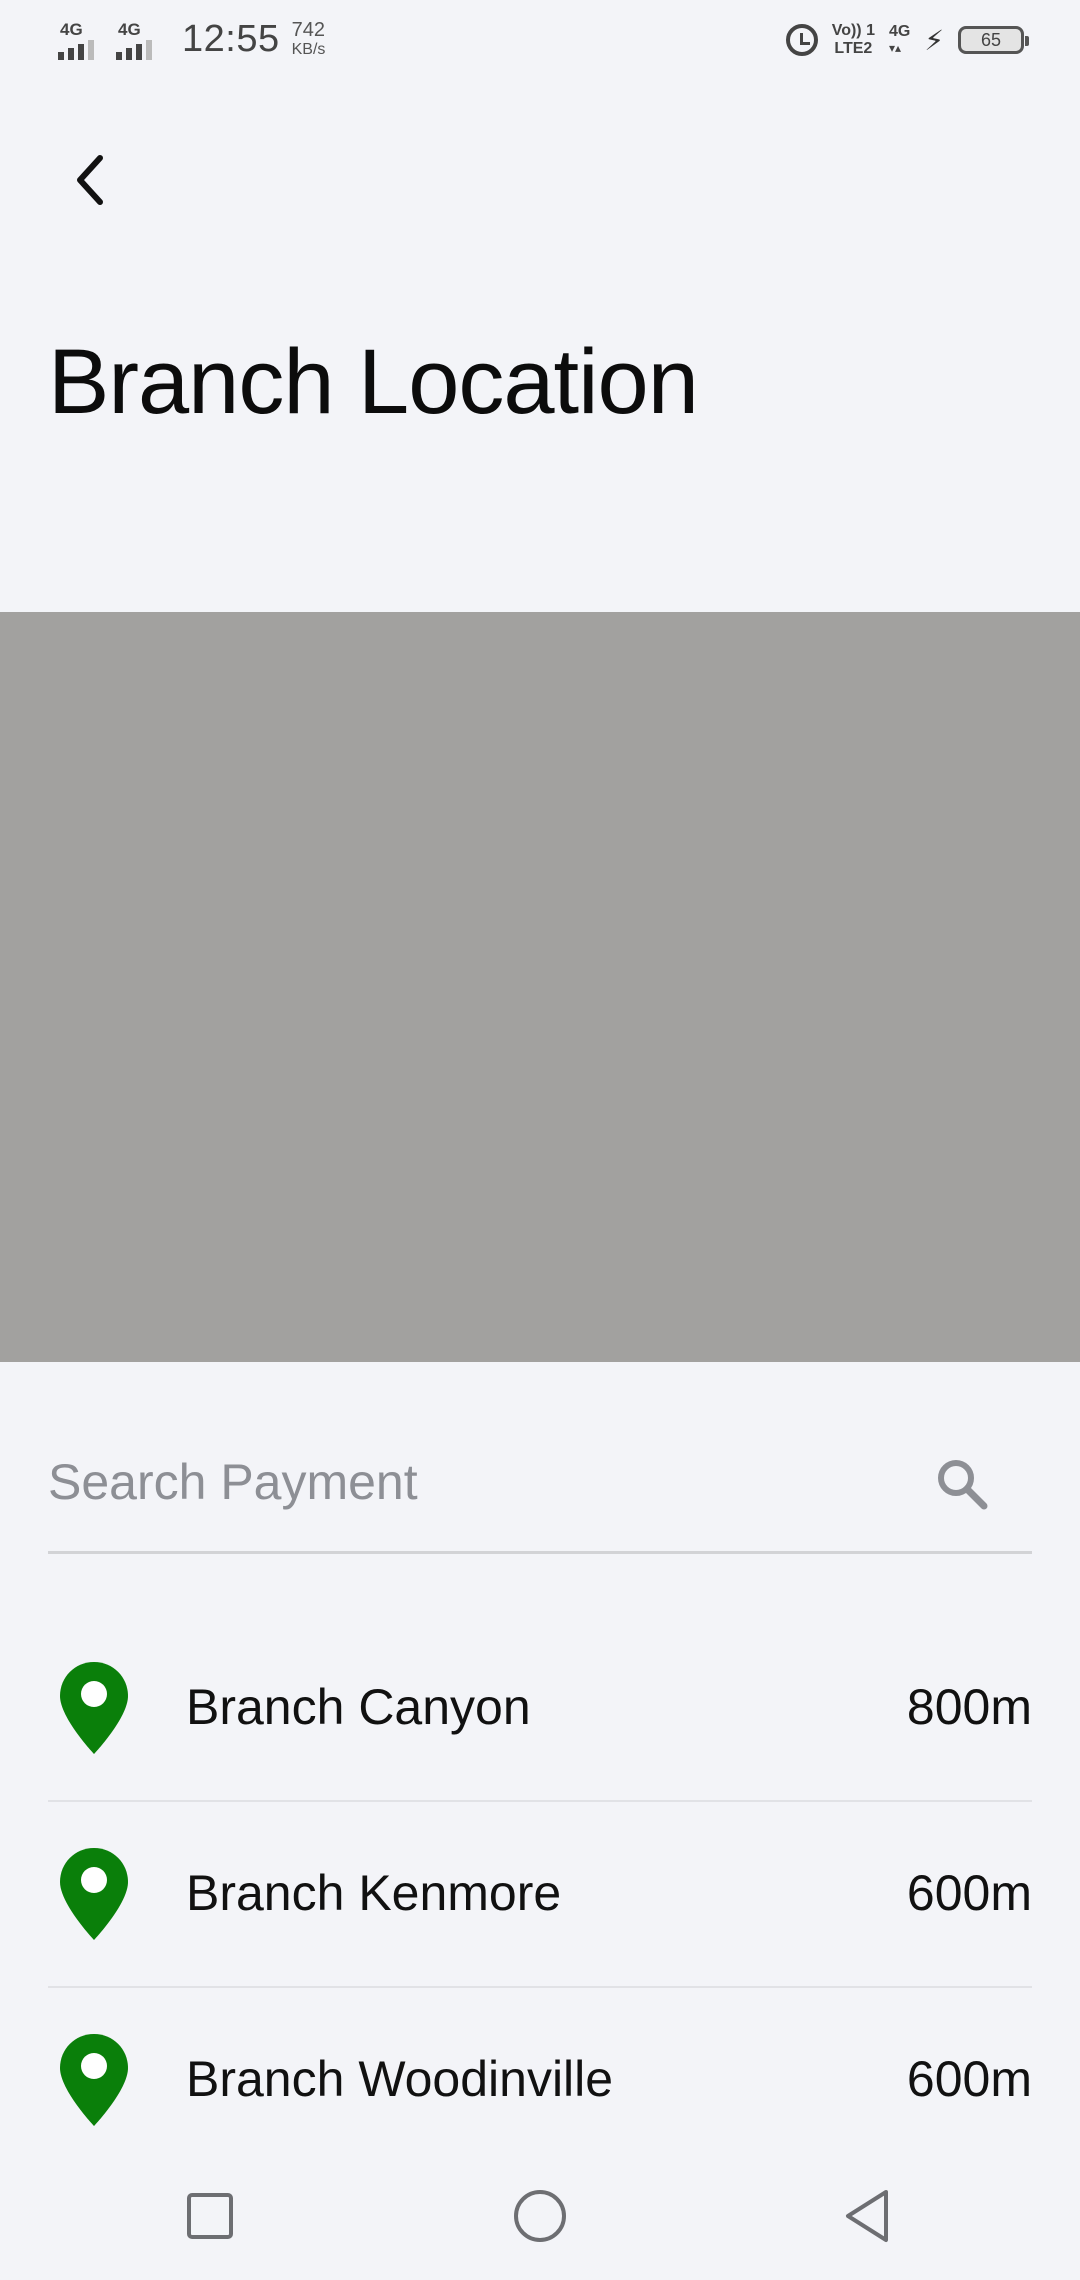 The image size is (1080, 2280). I want to click on data-arrows-icon: ▾▴, so click(895, 48).